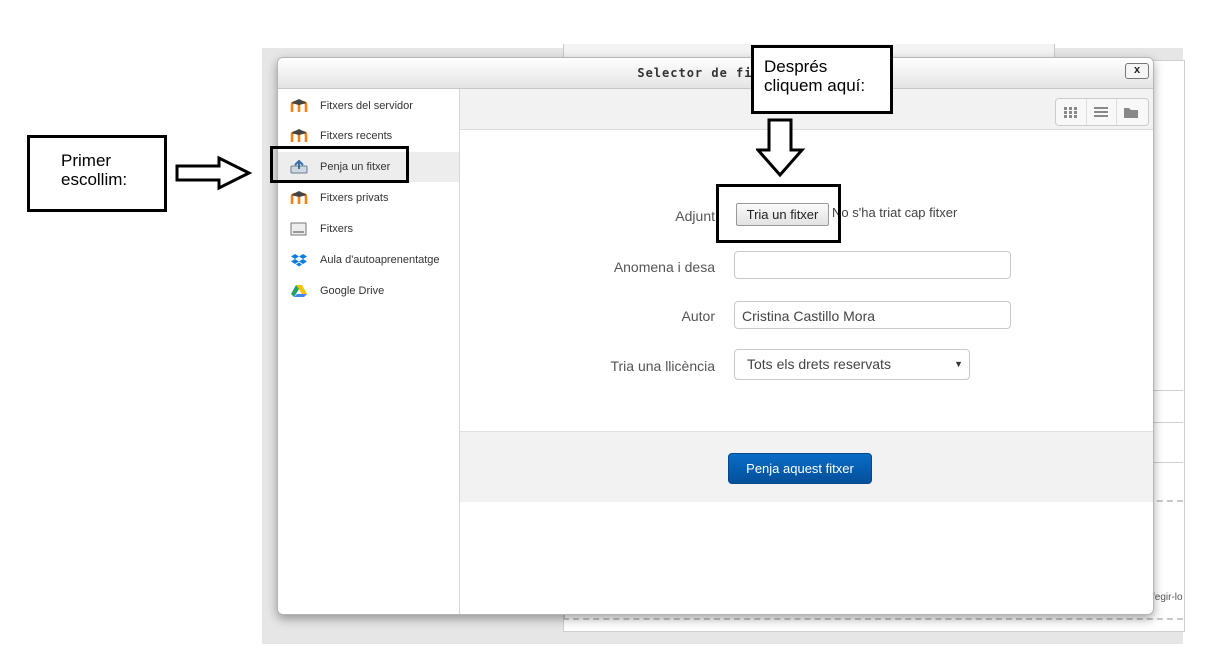 The image size is (1207, 672). What do you see at coordinates (895, 212) in the screenshot?
I see `no-file-text: No s'ha triat cap fitxer` at bounding box center [895, 212].